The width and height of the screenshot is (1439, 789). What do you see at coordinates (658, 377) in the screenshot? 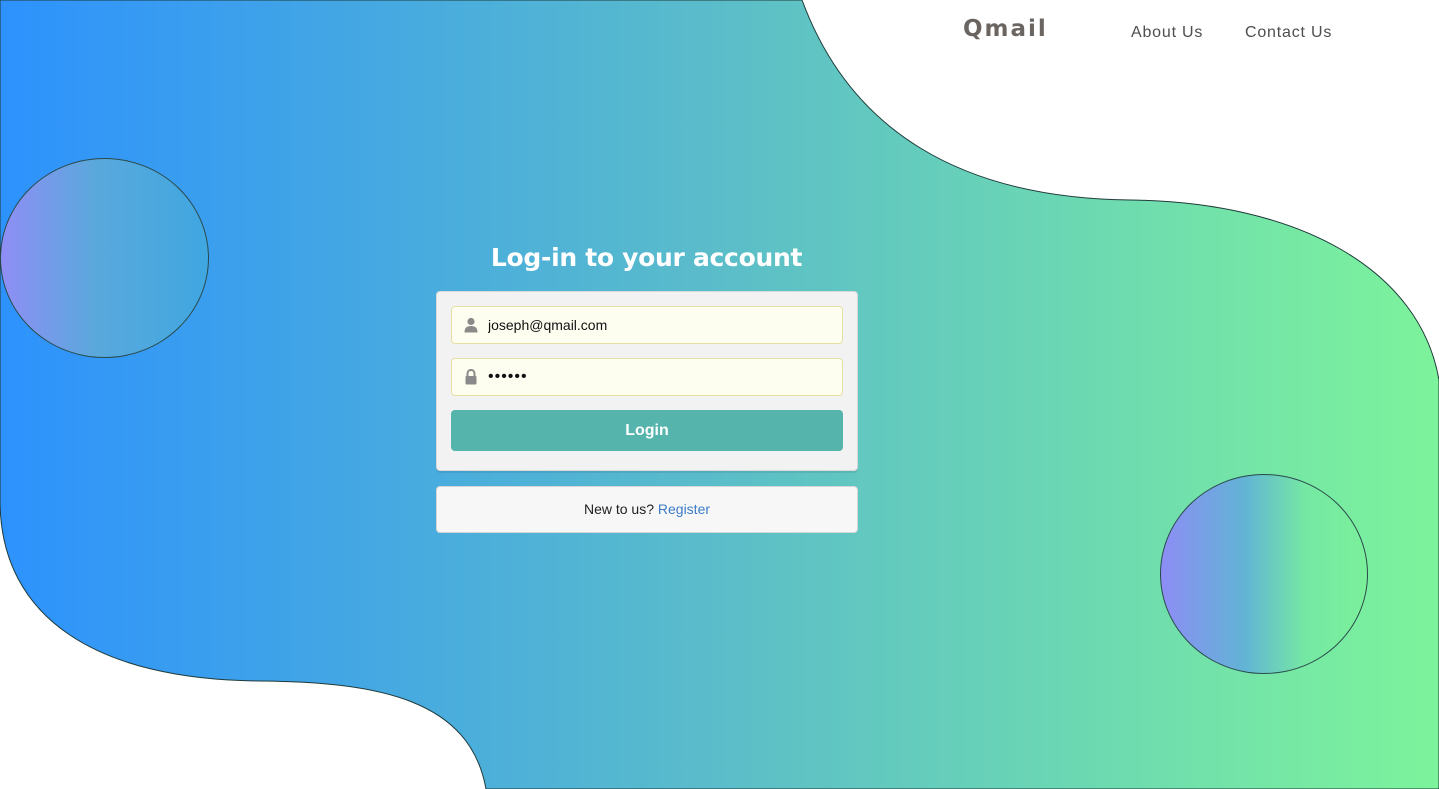
I see `password-input` at bounding box center [658, 377].